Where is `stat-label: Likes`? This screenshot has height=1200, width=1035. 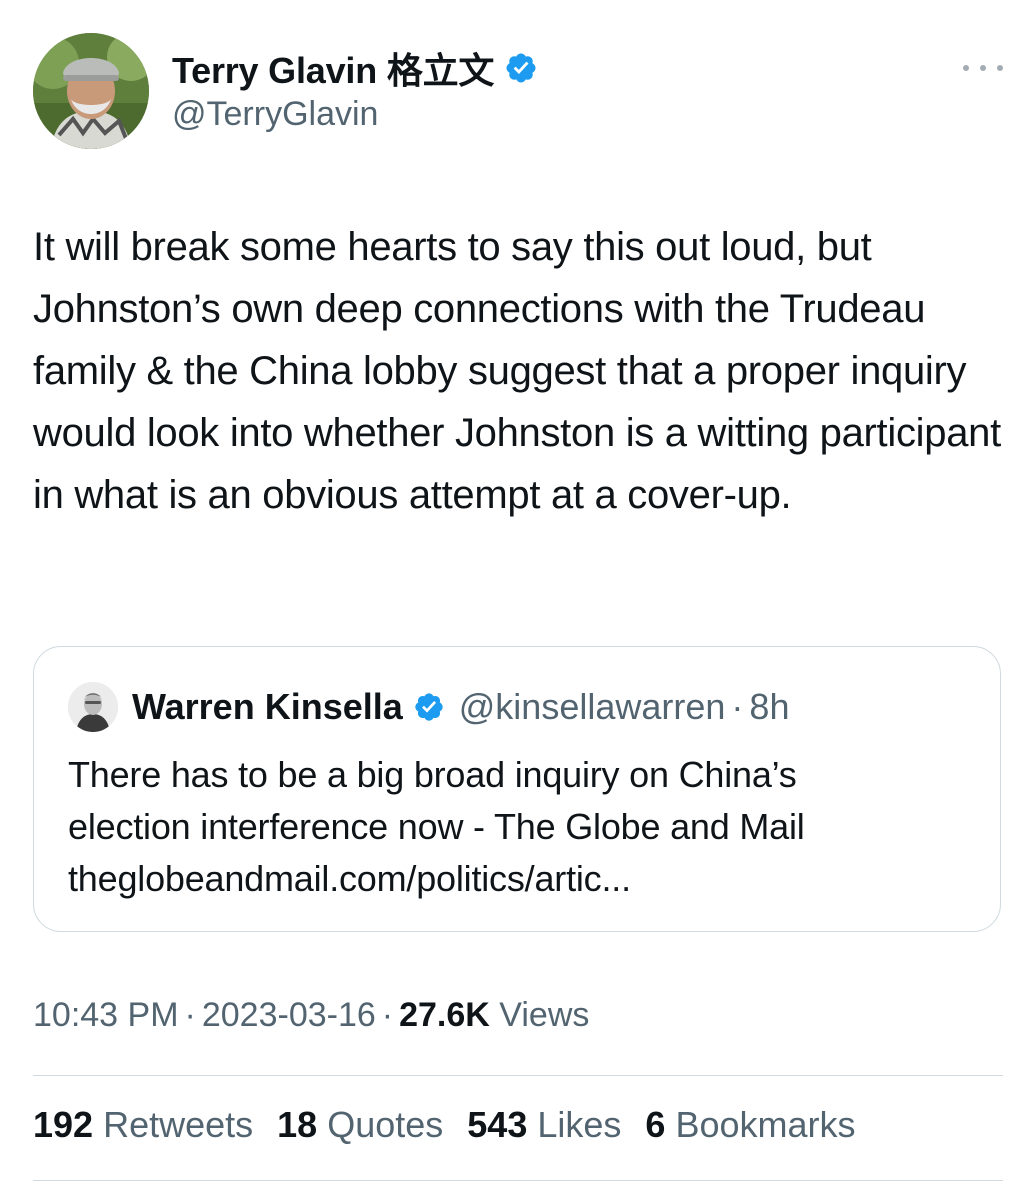 stat-label: Likes is located at coordinates (579, 1124).